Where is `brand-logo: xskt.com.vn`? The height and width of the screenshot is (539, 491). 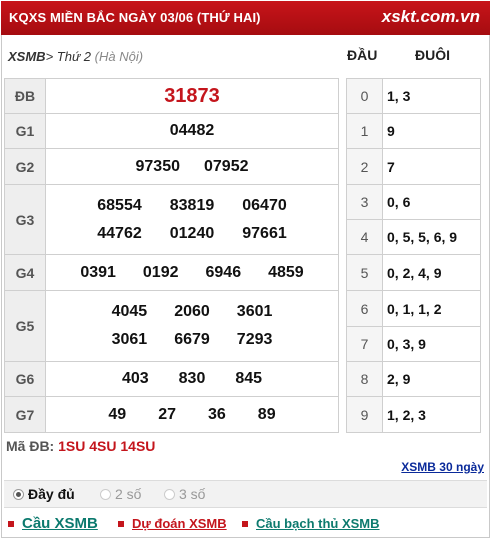
brand-logo: xskt.com.vn is located at coordinates (431, 17).